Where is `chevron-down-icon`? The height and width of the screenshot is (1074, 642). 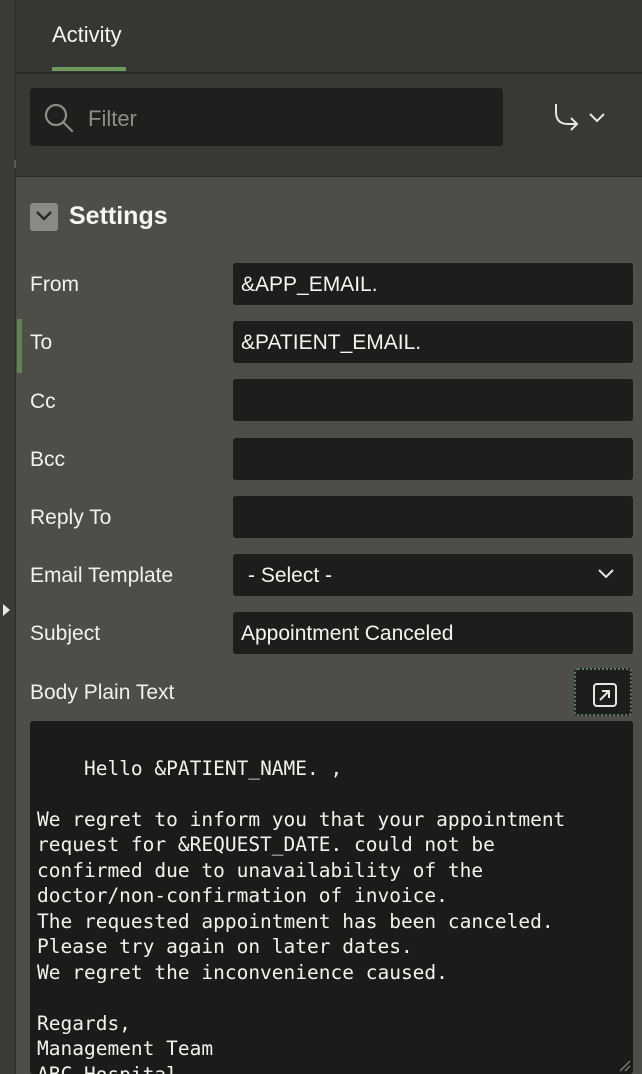
chevron-down-icon is located at coordinates (606, 574).